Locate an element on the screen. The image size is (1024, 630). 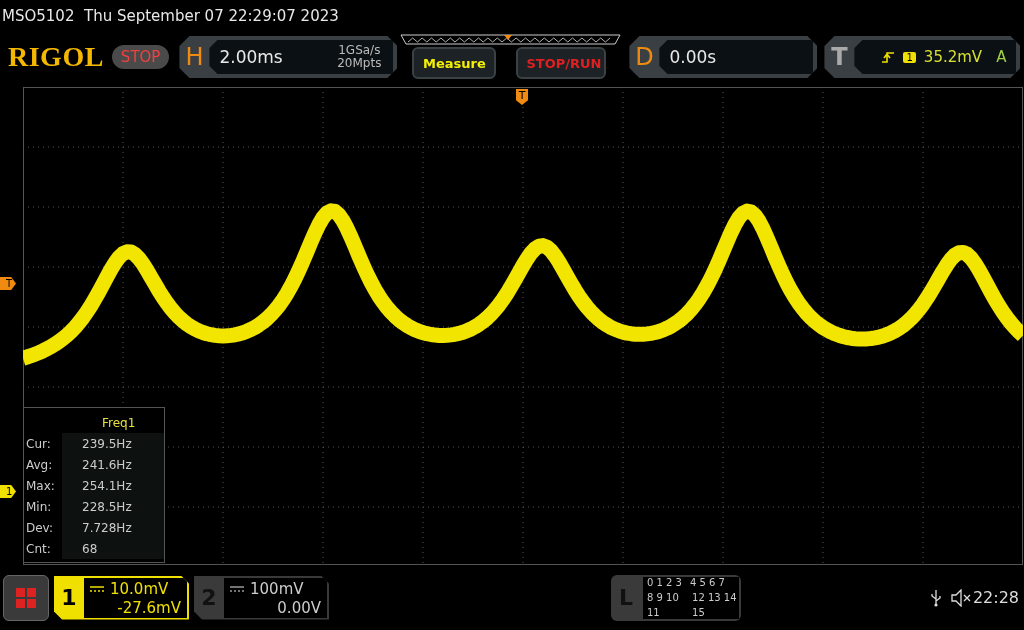
channel-marker: 1 is located at coordinates (8, 491).